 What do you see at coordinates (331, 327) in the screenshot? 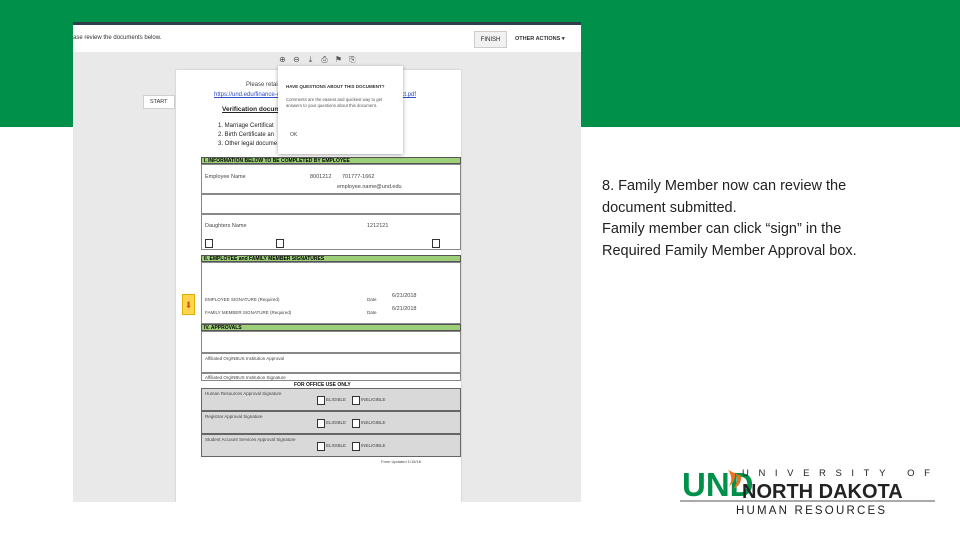
I see `section-approvals-header: IV. APPROVALS` at bounding box center [331, 327].